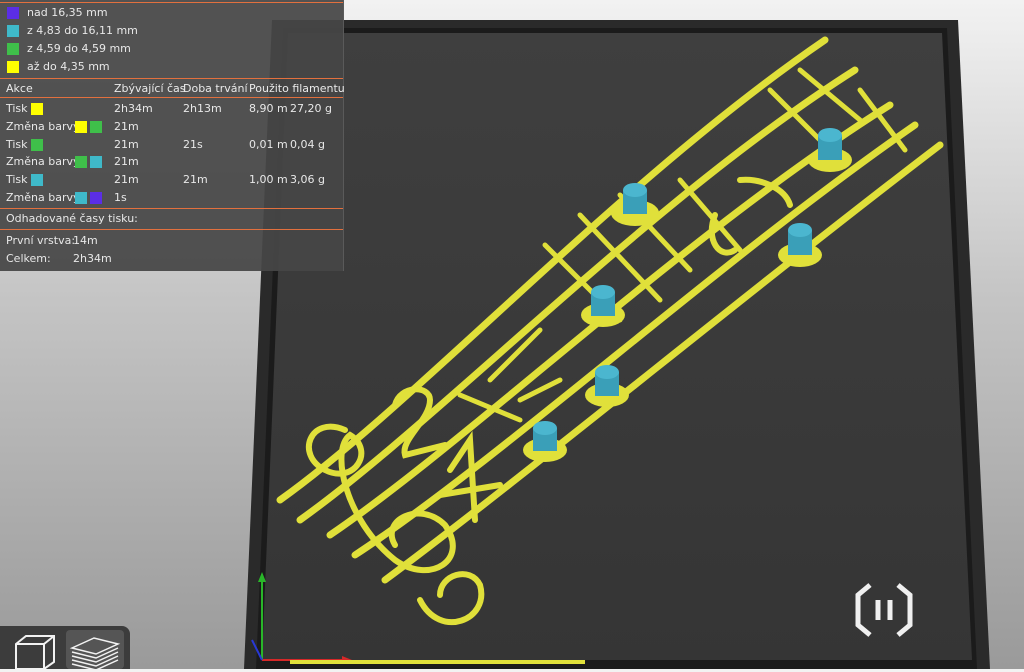 This screenshot has width=1024, height=672. What do you see at coordinates (120, 197) in the screenshot?
I see `row-remaining: 1s` at bounding box center [120, 197].